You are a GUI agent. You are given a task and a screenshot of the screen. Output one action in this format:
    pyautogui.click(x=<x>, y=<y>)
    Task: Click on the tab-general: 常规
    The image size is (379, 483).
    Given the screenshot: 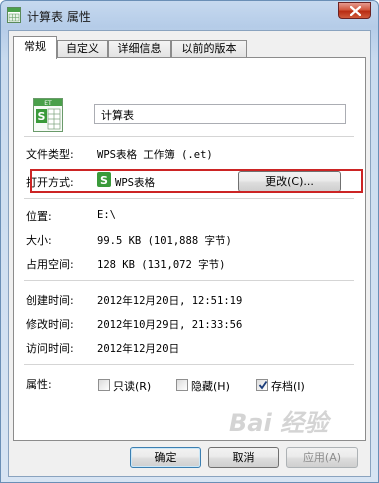 What is the action you would take?
    pyautogui.click(x=35, y=47)
    